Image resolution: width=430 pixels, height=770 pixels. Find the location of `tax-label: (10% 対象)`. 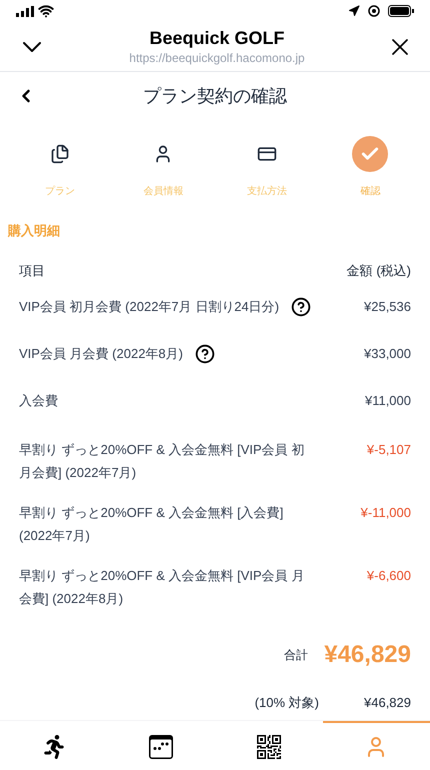

tax-label: (10% 対象) is located at coordinates (286, 703).